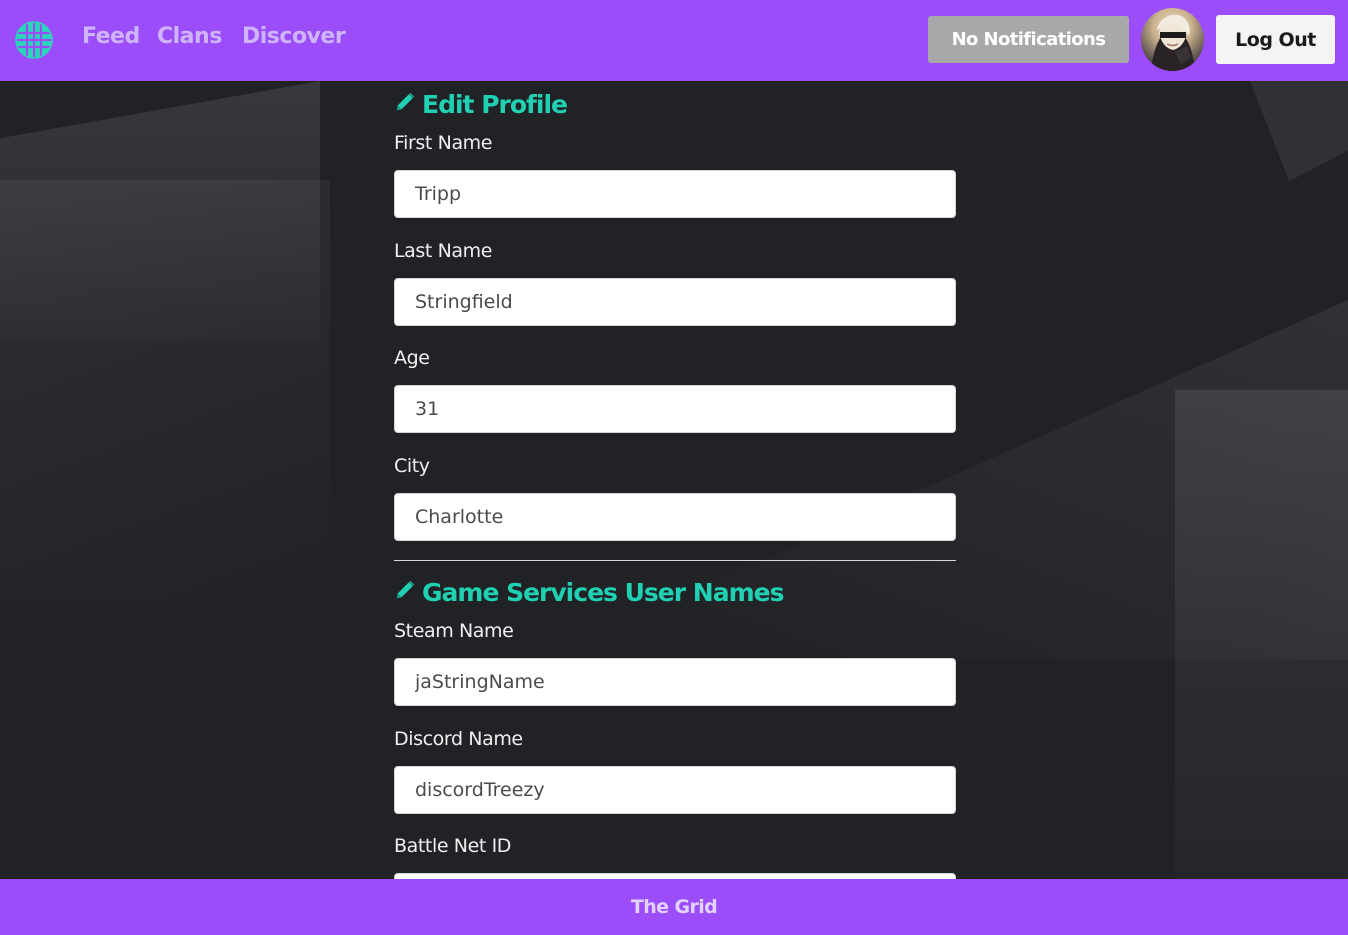  I want to click on age-input, so click(675, 409).